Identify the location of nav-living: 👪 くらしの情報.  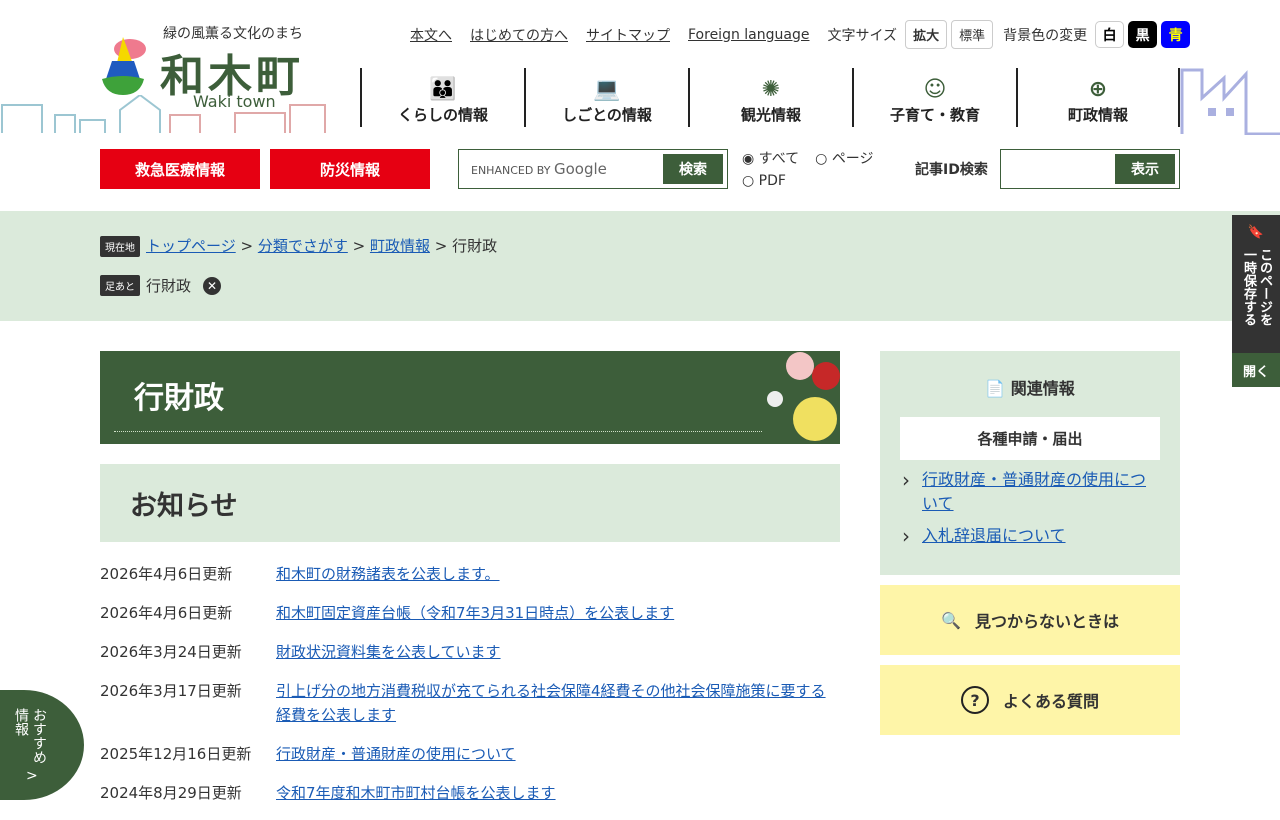
(442, 97).